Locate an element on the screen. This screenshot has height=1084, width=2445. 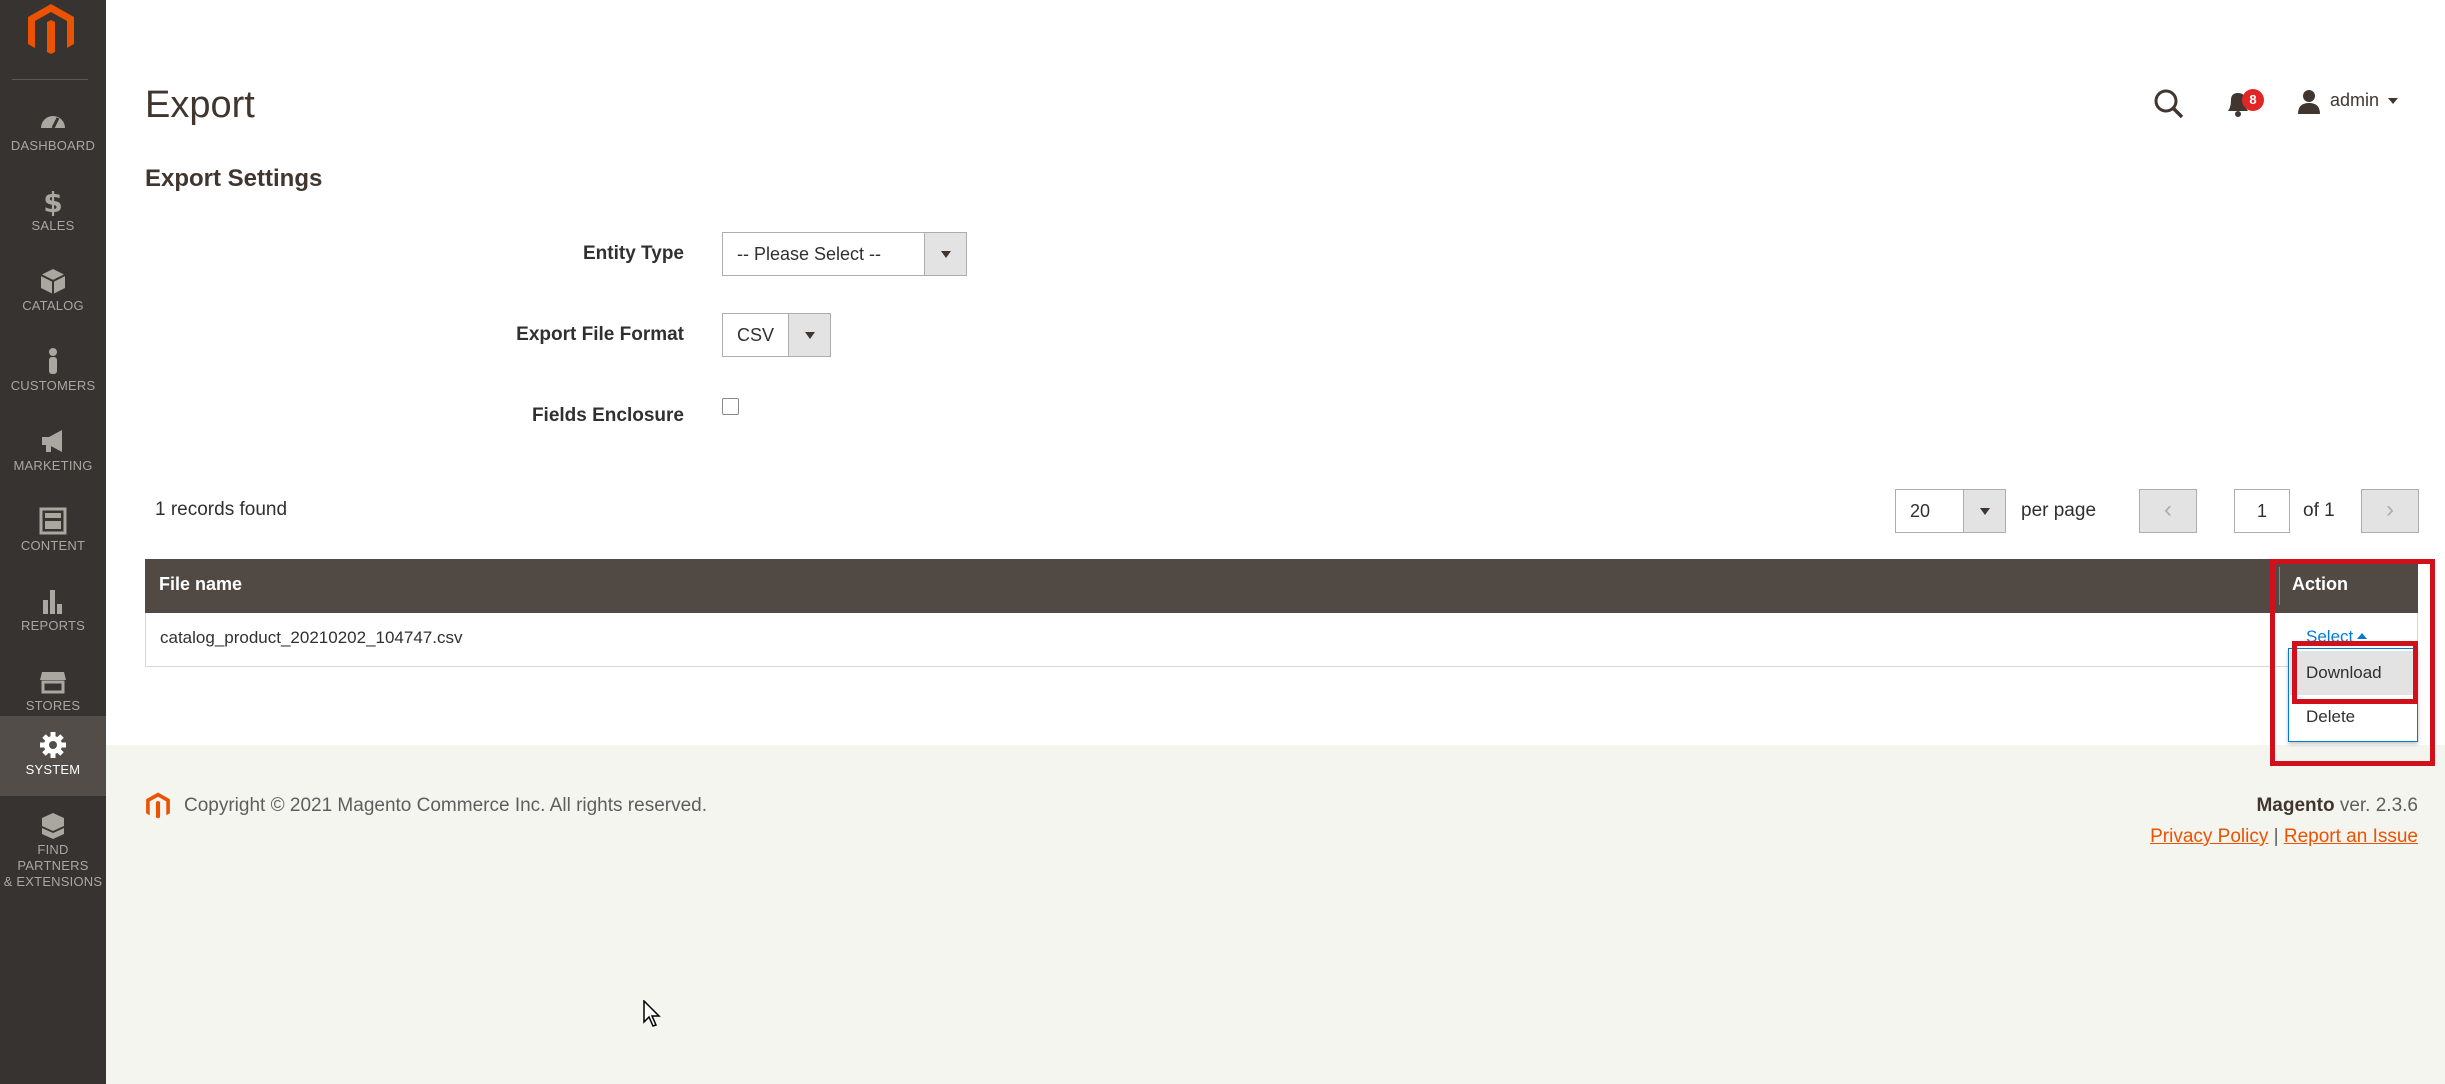
nav-system: SYSTEM is located at coordinates (53, 756).